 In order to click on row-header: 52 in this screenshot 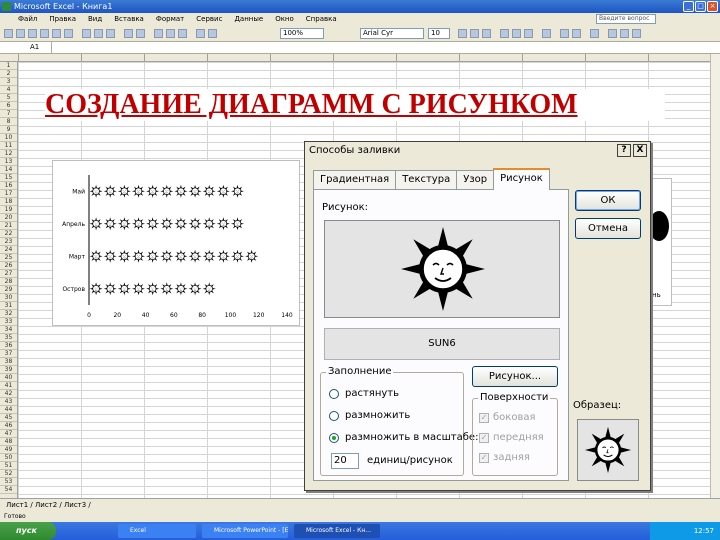, I will do `click(8, 474)`.